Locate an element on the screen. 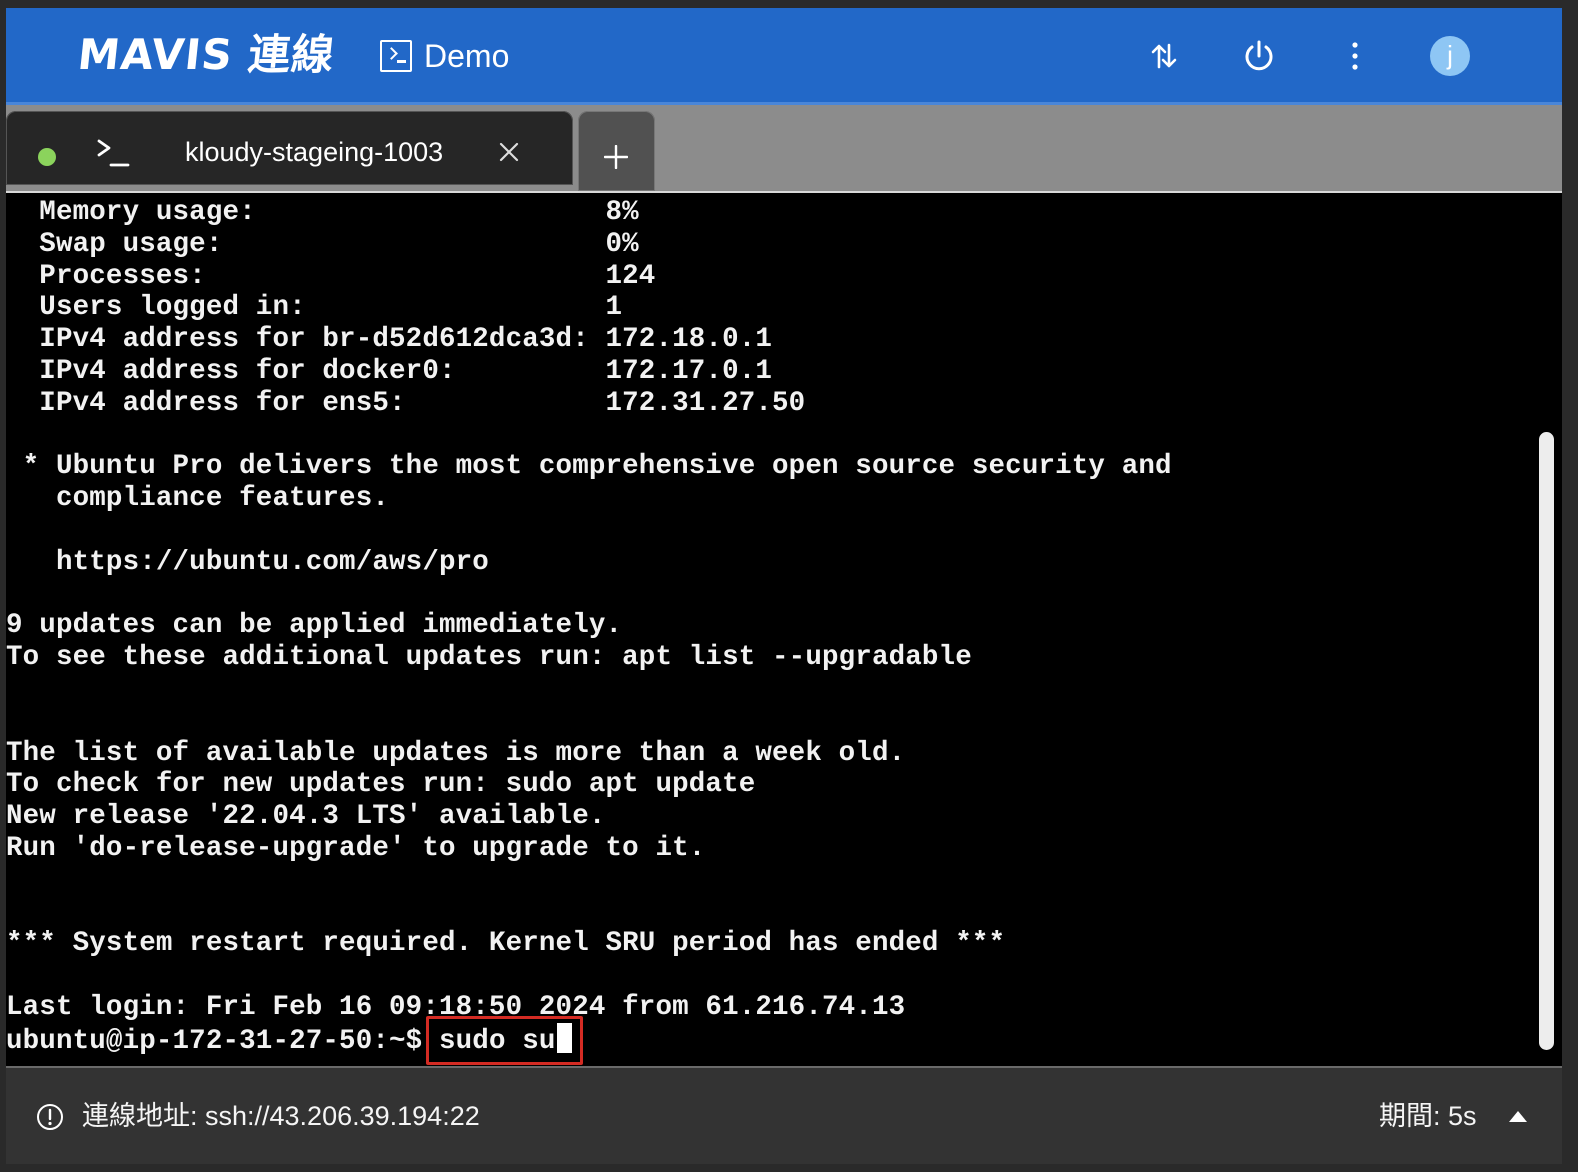 This screenshot has height=1172, width=1578. connection-status-dot is located at coordinates (47, 157).